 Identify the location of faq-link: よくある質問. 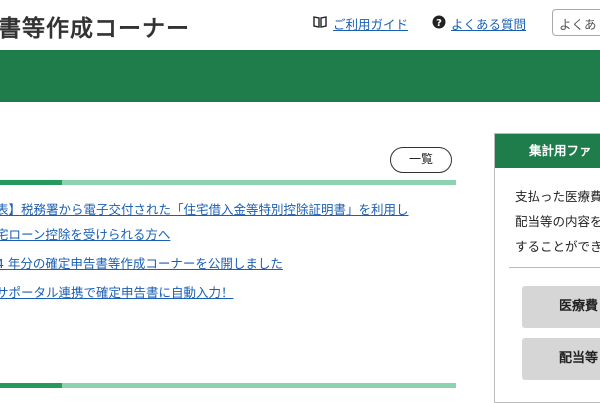
(488, 23).